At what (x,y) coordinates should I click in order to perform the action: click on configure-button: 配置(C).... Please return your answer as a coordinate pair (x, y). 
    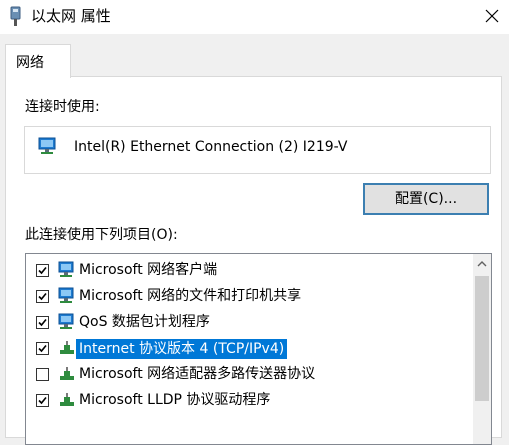
    Looking at the image, I should click on (426, 199).